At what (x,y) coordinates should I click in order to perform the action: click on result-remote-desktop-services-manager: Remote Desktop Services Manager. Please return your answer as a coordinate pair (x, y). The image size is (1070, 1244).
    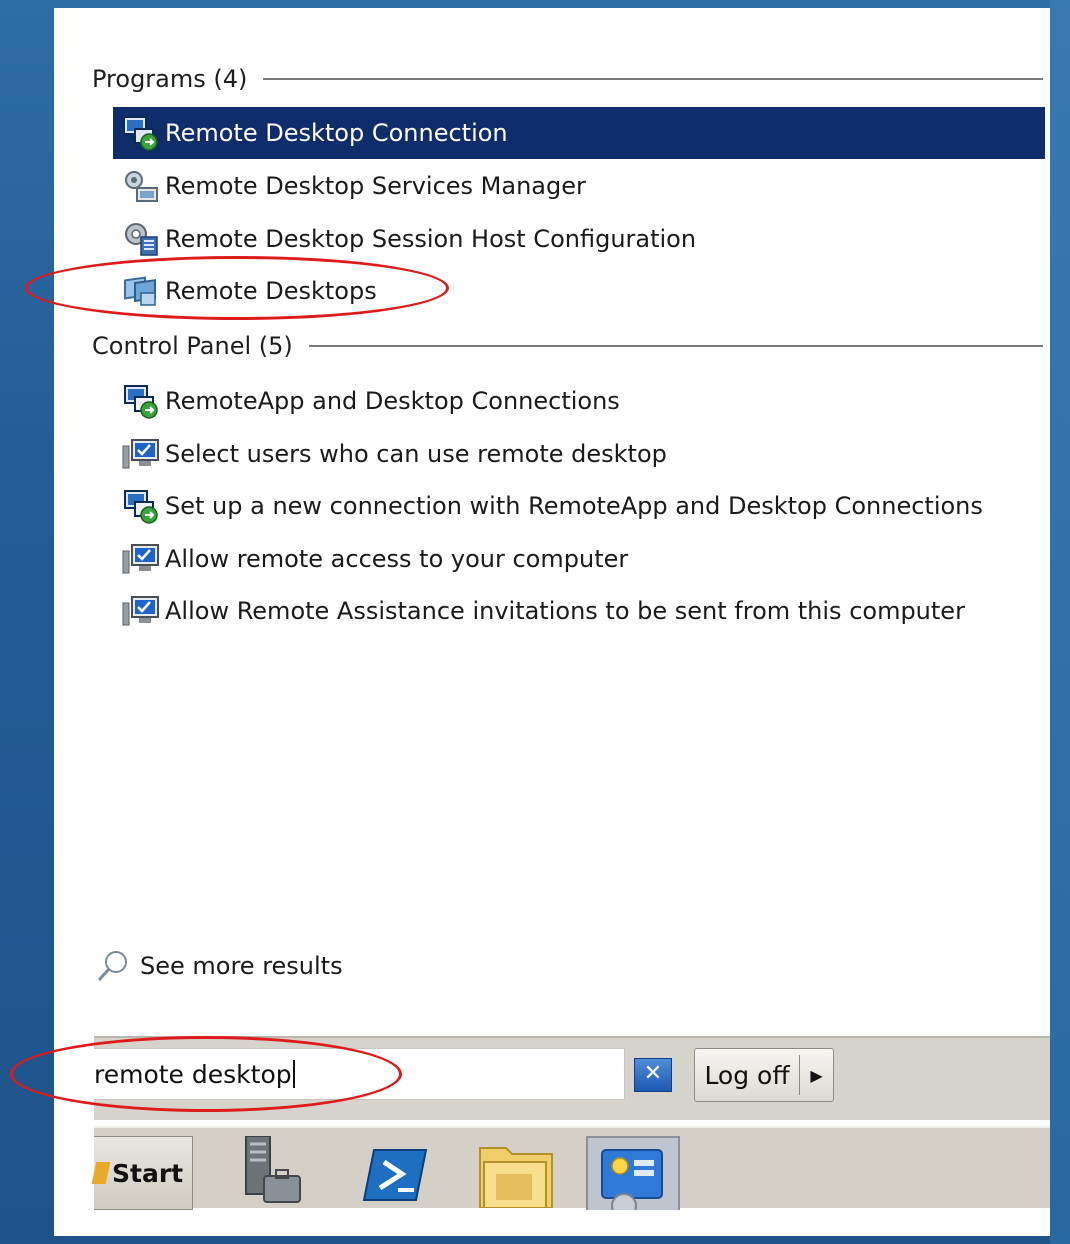
    Looking at the image, I should click on (579, 186).